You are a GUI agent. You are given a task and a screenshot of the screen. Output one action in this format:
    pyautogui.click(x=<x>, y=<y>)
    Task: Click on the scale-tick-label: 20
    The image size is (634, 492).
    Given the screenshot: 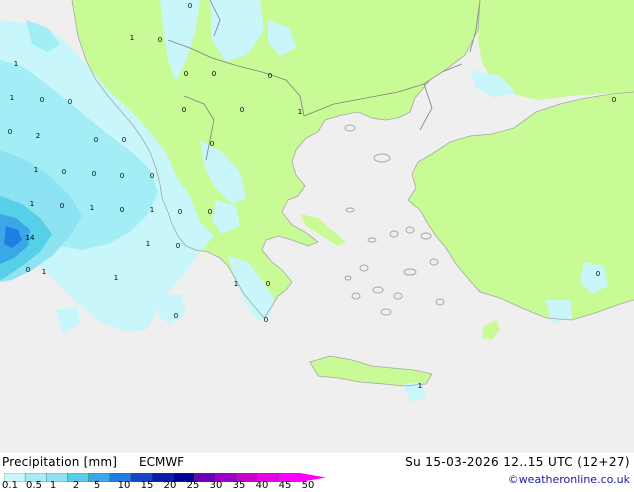 What is the action you would take?
    pyautogui.click(x=170, y=485)
    